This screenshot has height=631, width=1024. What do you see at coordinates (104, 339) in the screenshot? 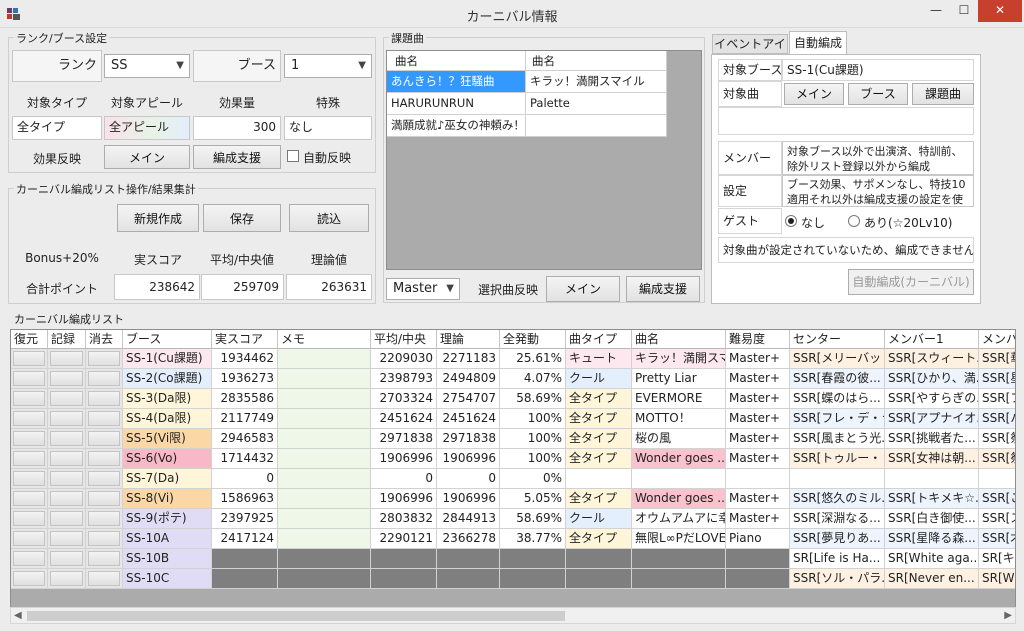
I see `delete-header: 消去` at bounding box center [104, 339].